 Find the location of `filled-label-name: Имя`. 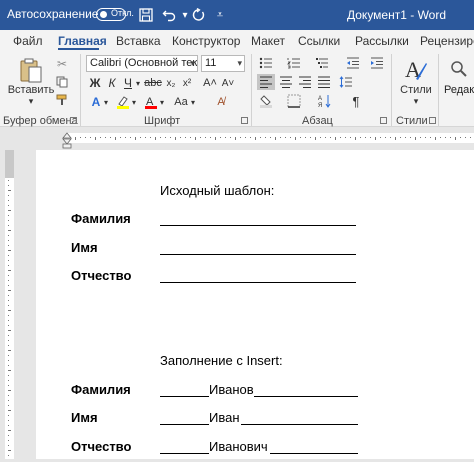

filled-label-name: Имя is located at coordinates (84, 417).